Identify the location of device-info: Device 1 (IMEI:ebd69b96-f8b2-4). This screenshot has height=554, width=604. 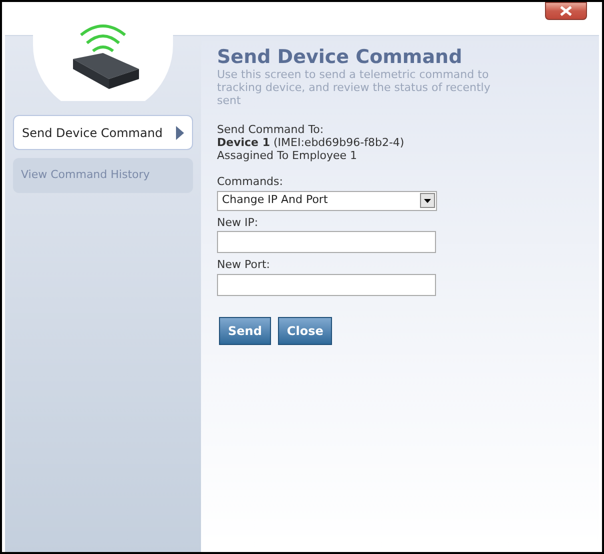
(311, 142).